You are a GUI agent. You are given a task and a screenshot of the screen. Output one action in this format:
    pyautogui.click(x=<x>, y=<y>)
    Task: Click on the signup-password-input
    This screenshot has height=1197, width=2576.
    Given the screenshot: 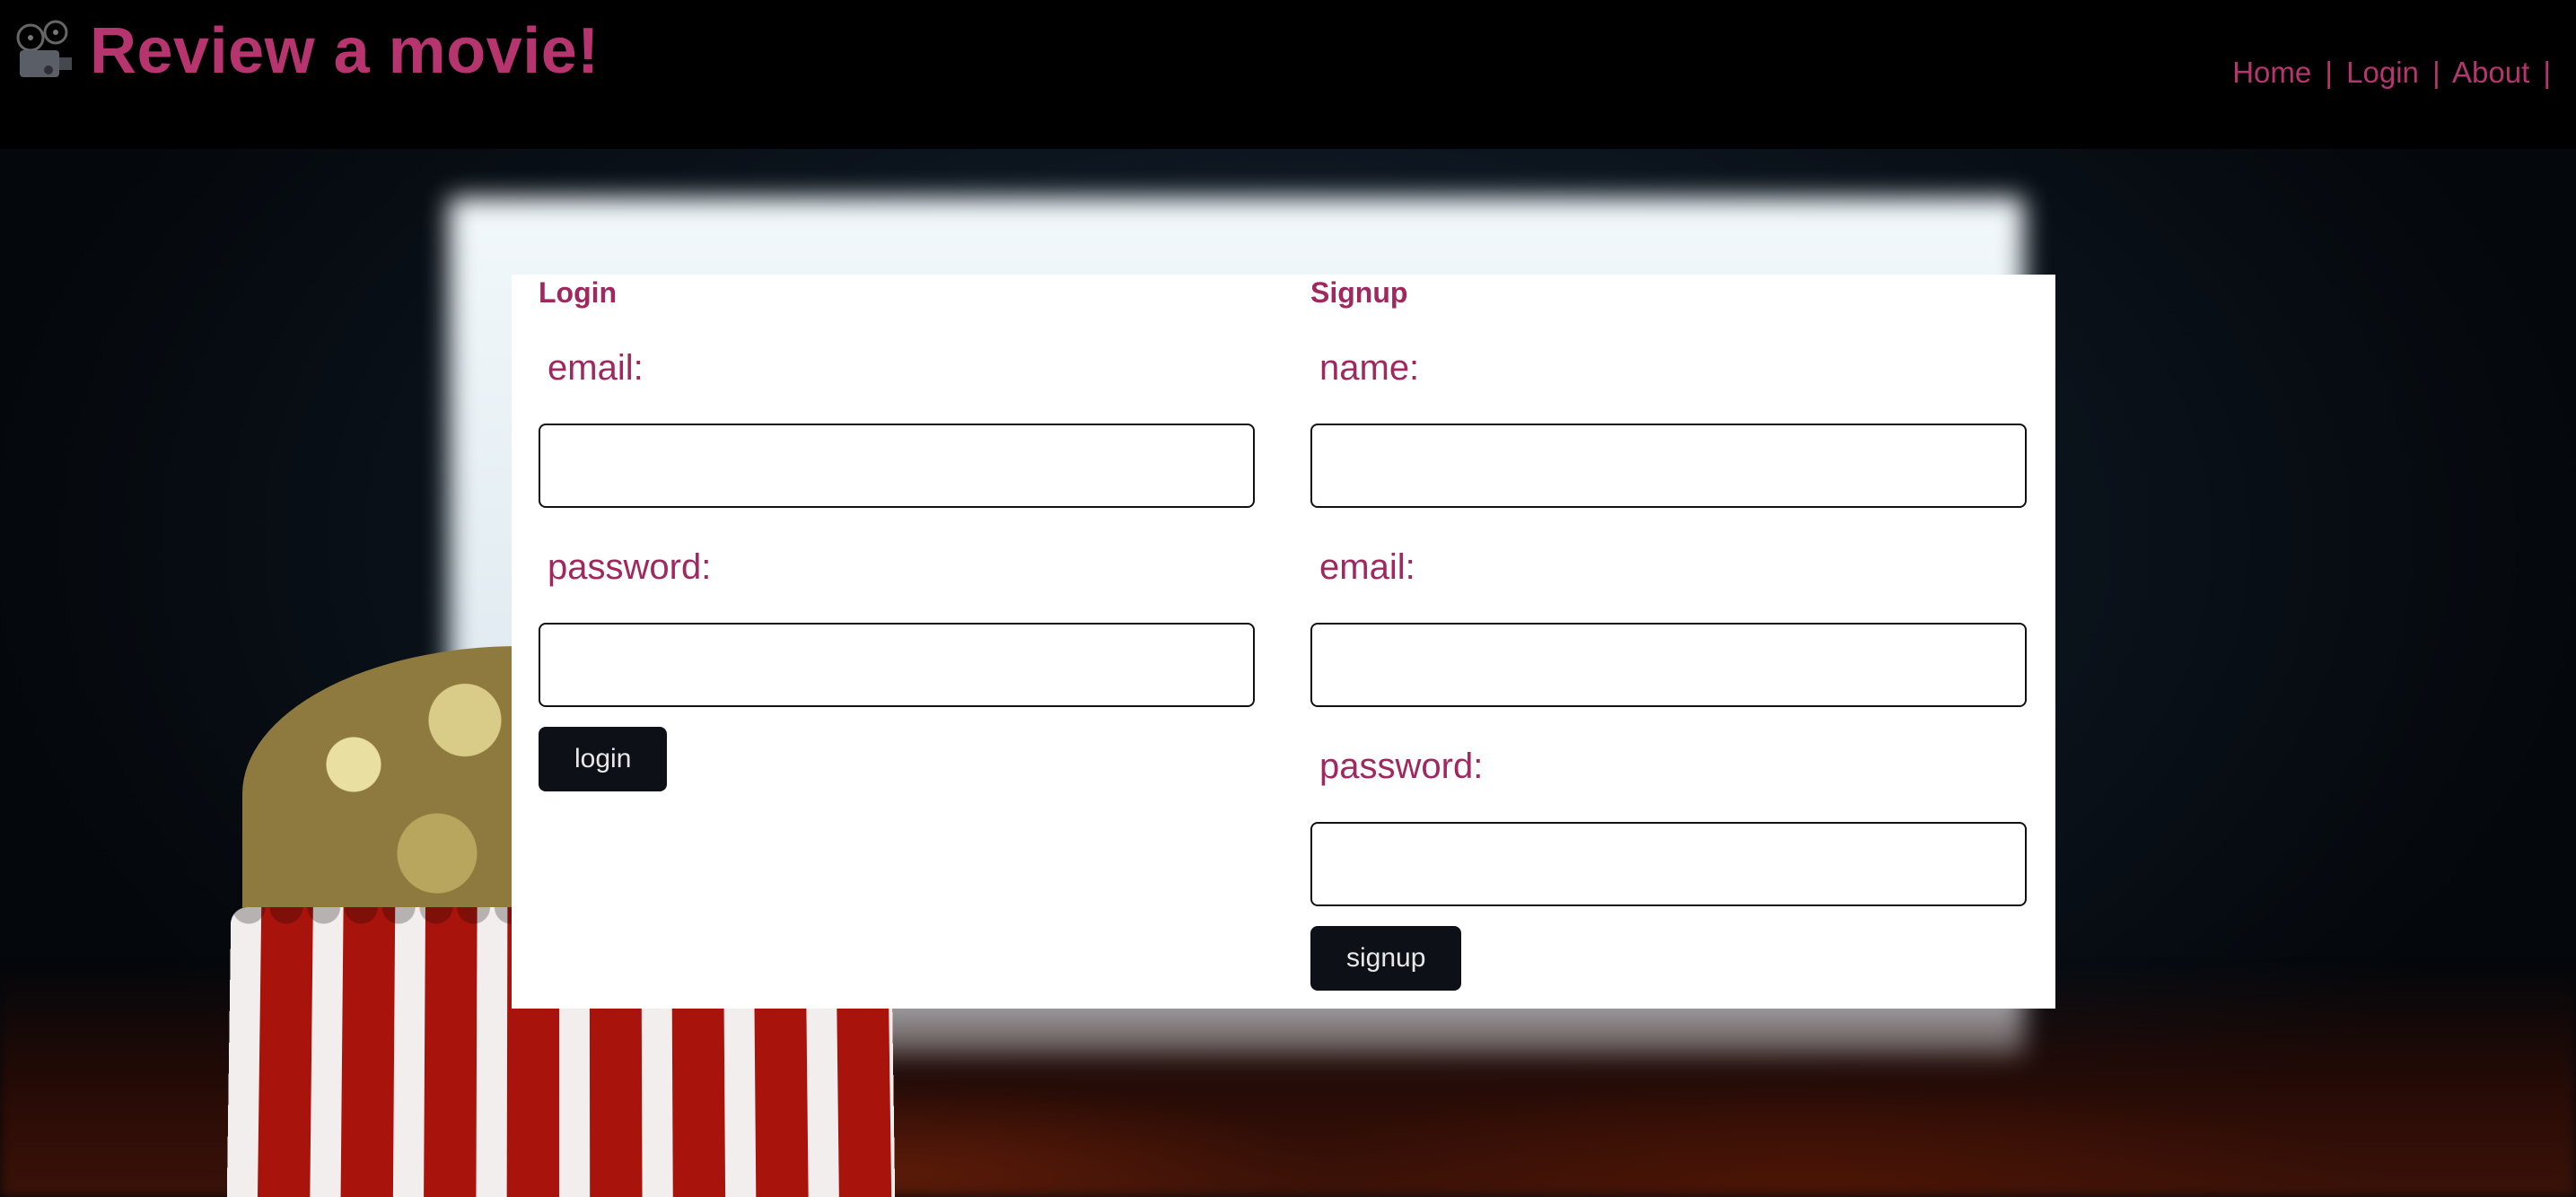 What is the action you would take?
    pyautogui.click(x=1668, y=864)
    